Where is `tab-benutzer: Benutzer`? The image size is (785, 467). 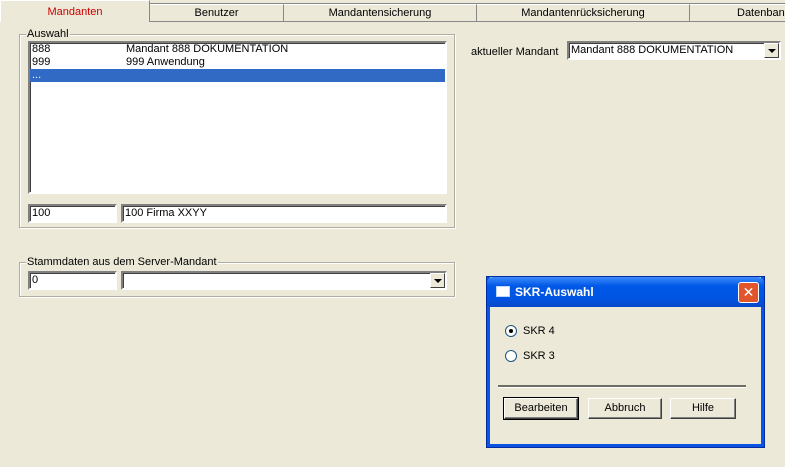
tab-benutzer: Benutzer is located at coordinates (217, 13).